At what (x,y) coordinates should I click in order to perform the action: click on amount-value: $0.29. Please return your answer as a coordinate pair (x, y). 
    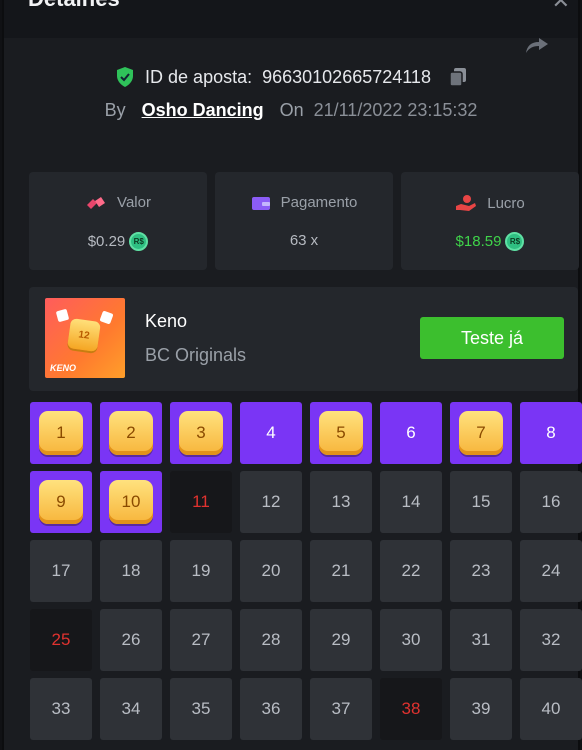
    Looking at the image, I should click on (106, 241).